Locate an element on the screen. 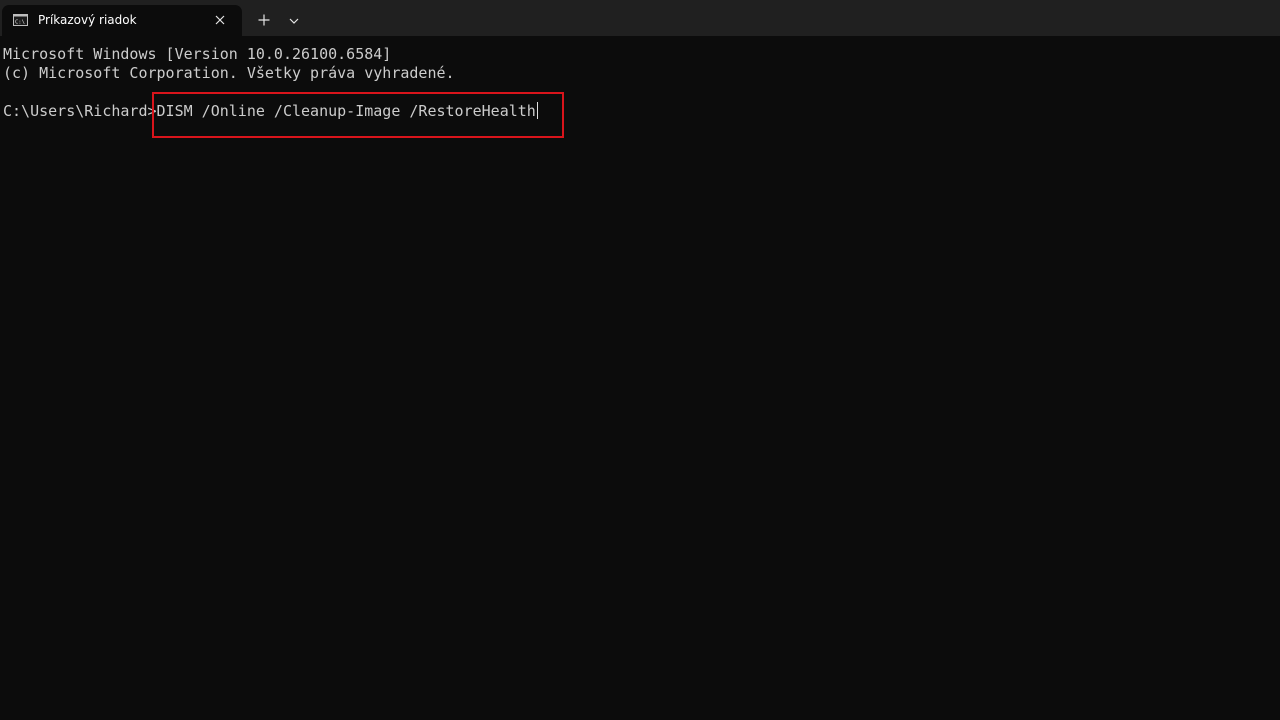 This screenshot has width=1280, height=720. tab-command-prompt: C:\ Príkazový riadok is located at coordinates (122, 20).